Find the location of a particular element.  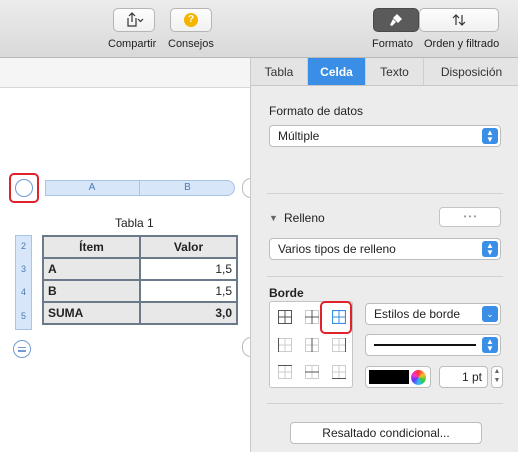

border-style-value: Estilos de borde is located at coordinates (417, 314).